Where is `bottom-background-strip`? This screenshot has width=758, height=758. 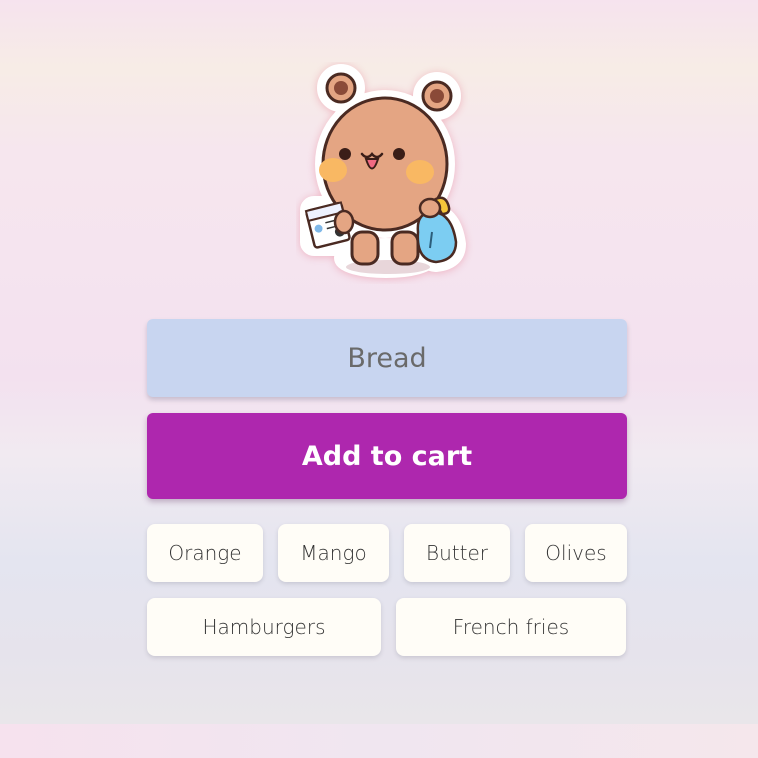
bottom-background-strip is located at coordinates (379, 741).